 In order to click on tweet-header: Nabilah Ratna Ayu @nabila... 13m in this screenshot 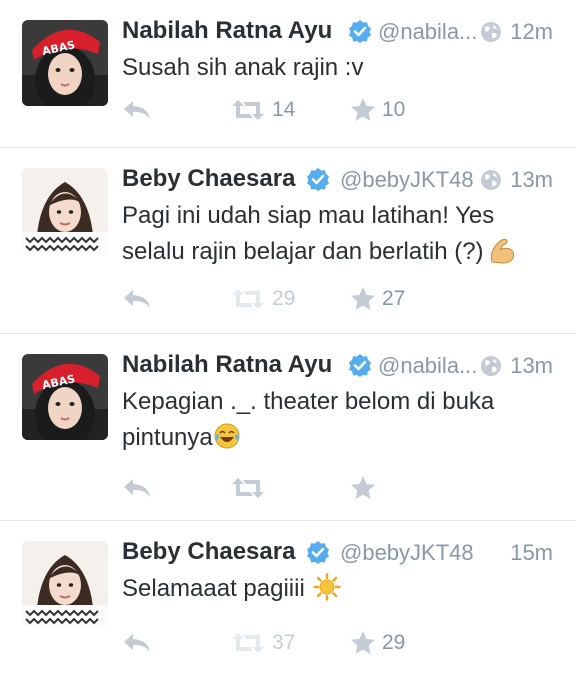, I will do `click(337, 366)`.